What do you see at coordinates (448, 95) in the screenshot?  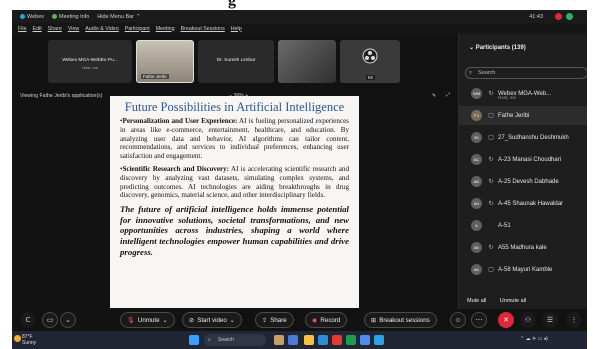 I see `expand-icon: ⤢` at bounding box center [448, 95].